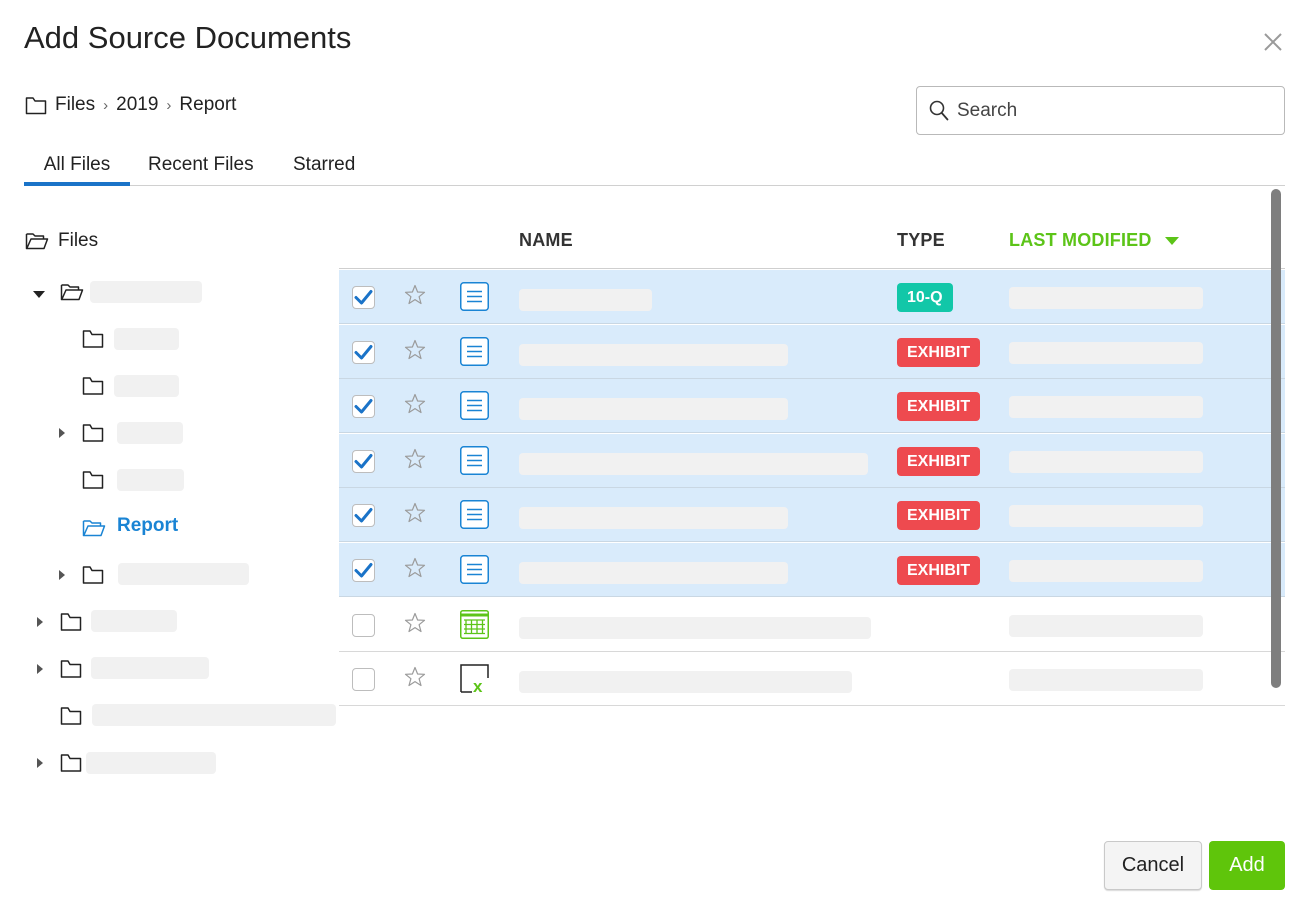 The image size is (1300, 908). I want to click on breadcrumb-item-2019: 2019, so click(137, 105).